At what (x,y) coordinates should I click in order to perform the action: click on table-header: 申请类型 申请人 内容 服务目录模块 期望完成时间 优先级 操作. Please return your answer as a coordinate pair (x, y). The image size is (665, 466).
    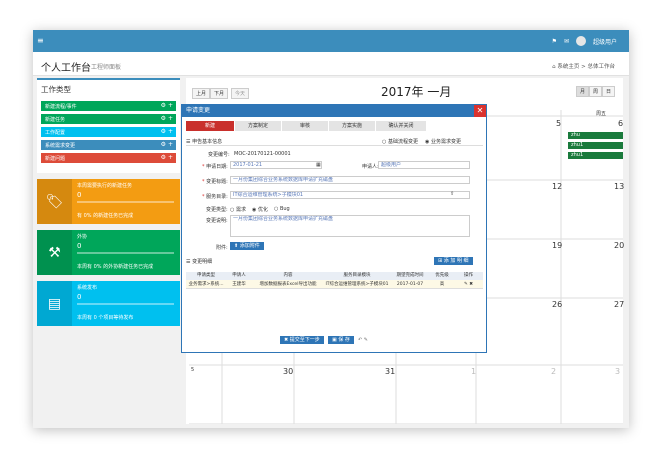
    Looking at the image, I should click on (334, 276).